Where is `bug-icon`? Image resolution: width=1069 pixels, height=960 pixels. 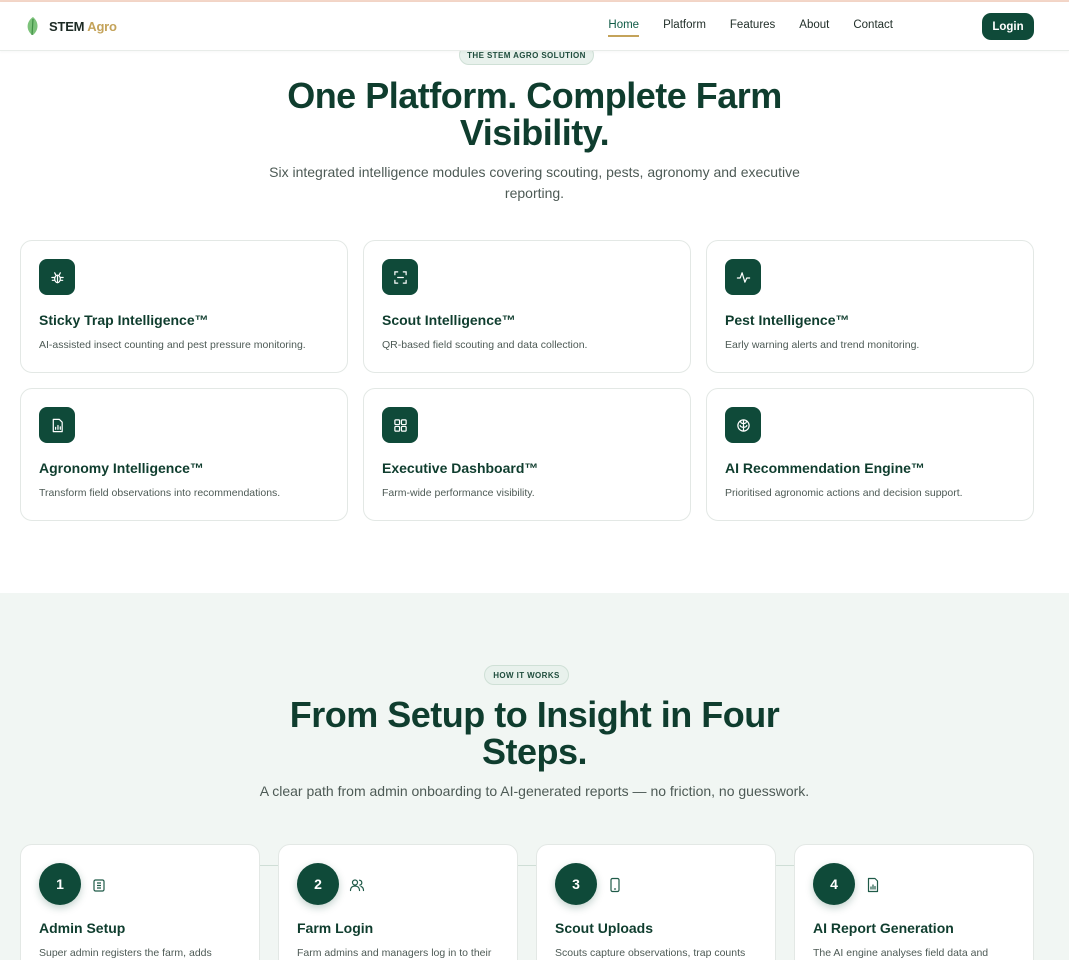 bug-icon is located at coordinates (57, 277).